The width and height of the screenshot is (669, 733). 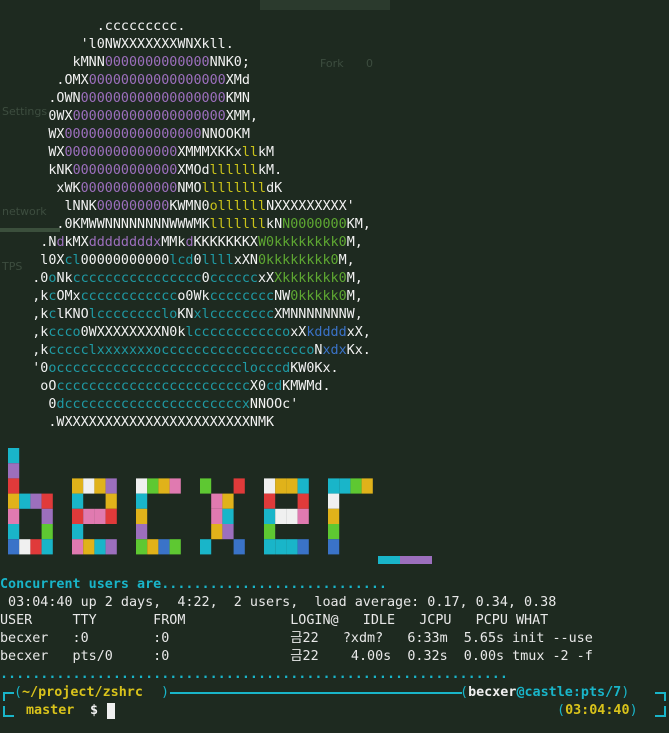 What do you see at coordinates (274, 620) in the screenshot?
I see `who-header: USER TTY FROM LOGIN@ IDLE JCPU PCPU WHAT` at bounding box center [274, 620].